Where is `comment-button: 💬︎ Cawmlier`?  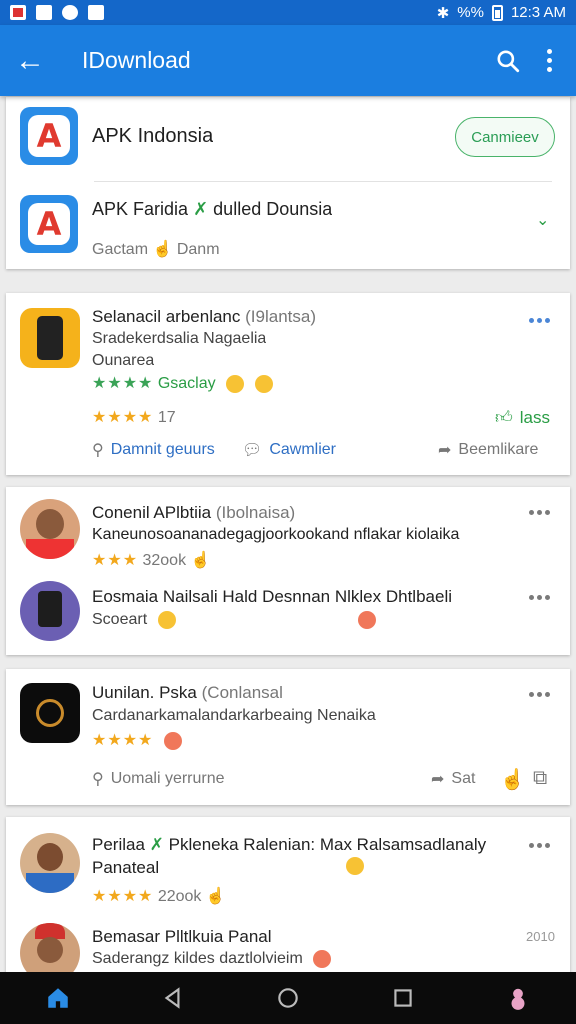 comment-button: 💬︎ Cawmlier is located at coordinates (289, 450).